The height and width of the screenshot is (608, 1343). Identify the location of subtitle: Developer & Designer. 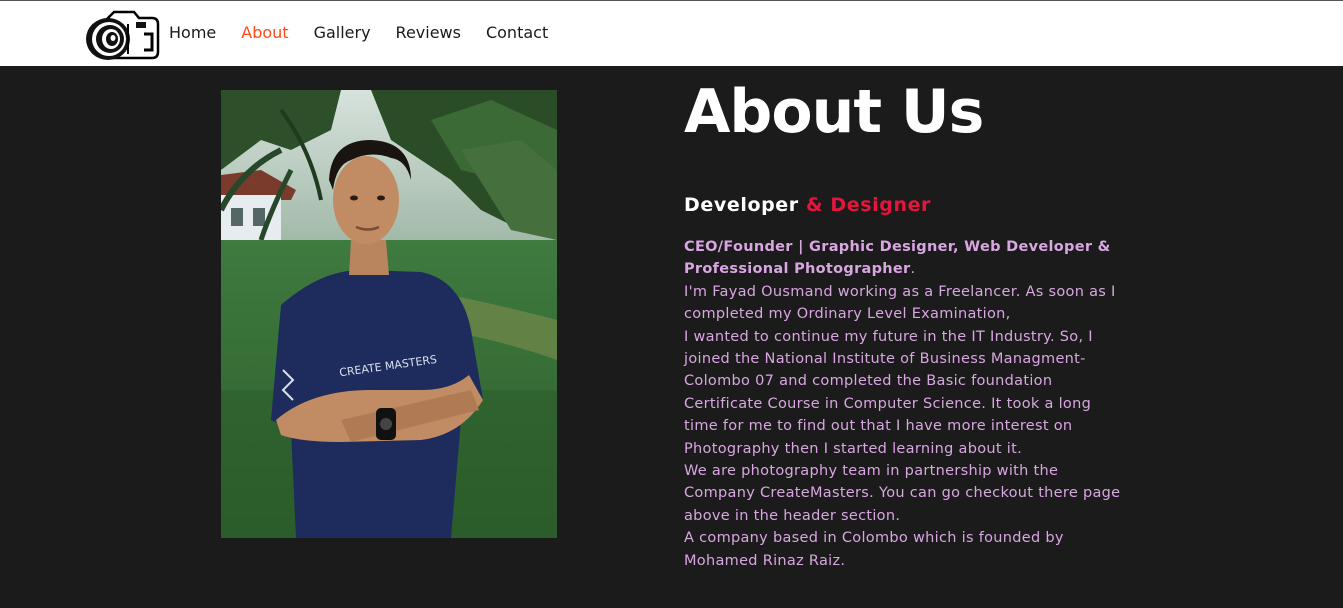
(904, 205).